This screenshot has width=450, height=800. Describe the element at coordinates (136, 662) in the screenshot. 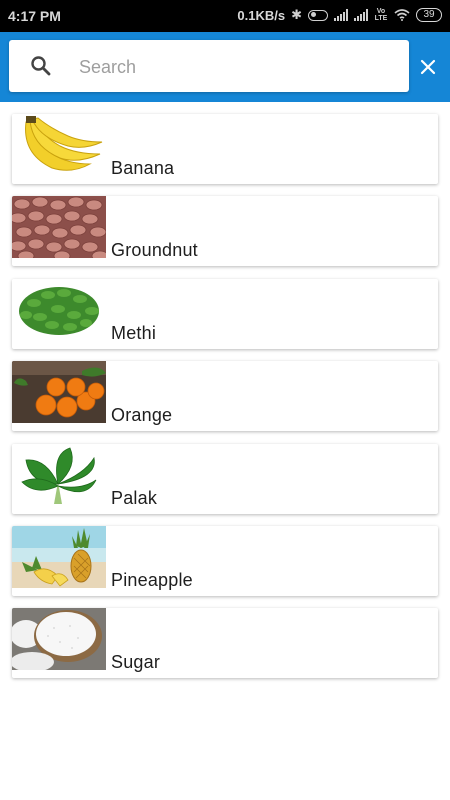

I see `item-name: Sugar` at that location.